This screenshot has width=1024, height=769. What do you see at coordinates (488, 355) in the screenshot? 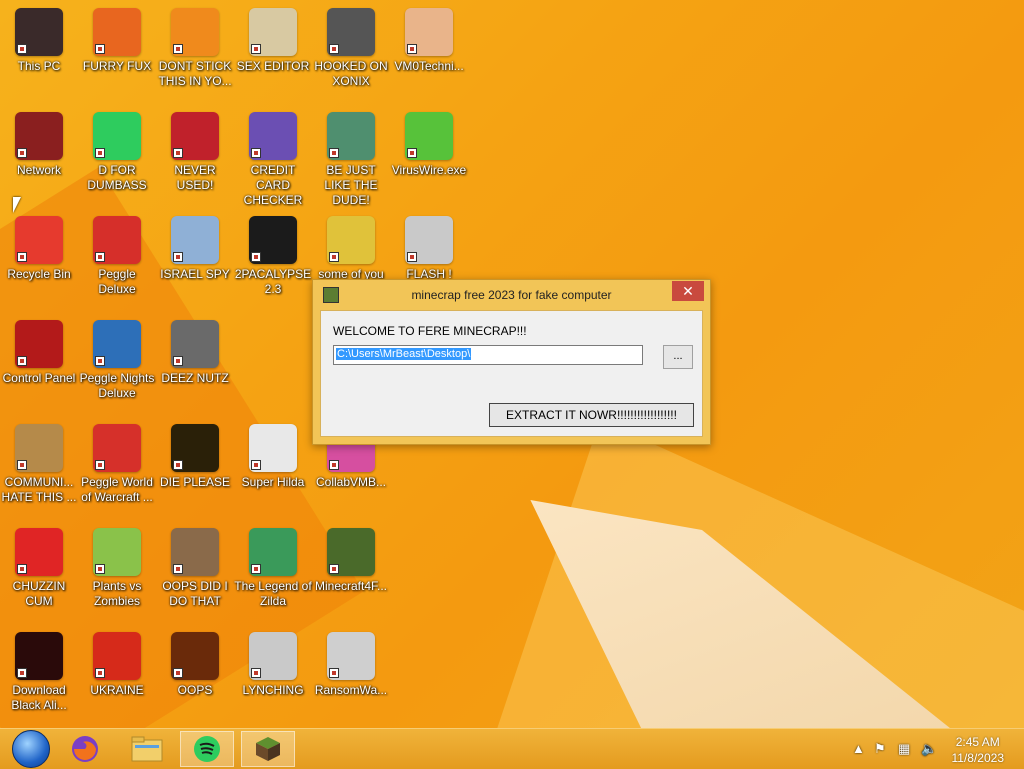
I see `extract-path-input: C:\Users\MrBeast\Desktop\` at bounding box center [488, 355].